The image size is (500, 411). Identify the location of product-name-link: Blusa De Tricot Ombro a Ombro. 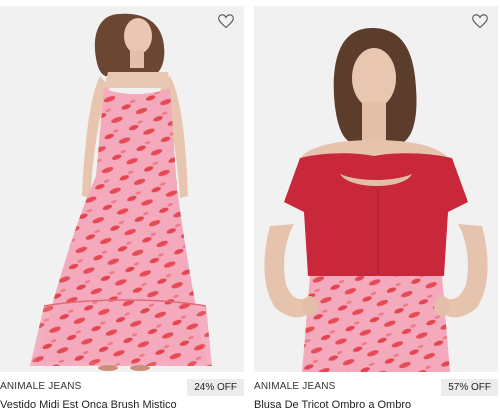
(332, 405).